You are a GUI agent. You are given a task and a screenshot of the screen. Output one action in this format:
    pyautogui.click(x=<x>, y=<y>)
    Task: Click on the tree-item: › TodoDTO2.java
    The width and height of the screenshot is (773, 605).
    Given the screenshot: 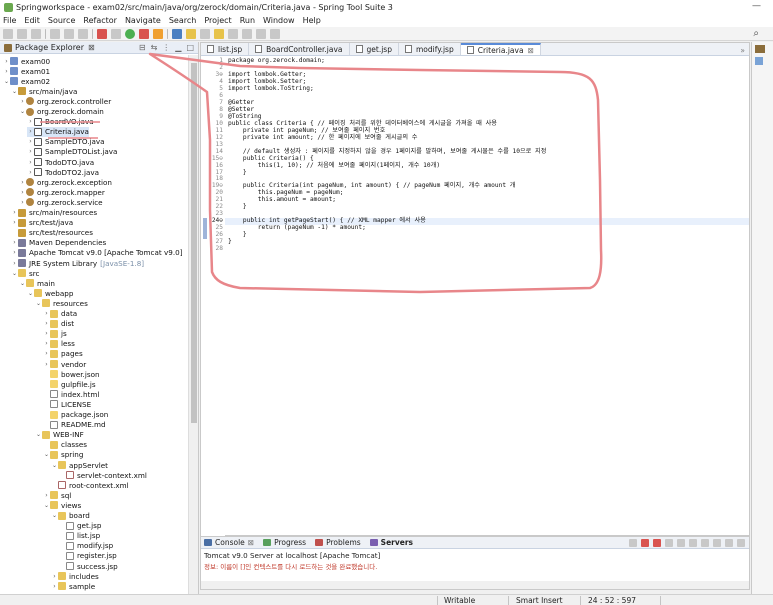 What is the action you would take?
    pyautogui.click(x=63, y=172)
    